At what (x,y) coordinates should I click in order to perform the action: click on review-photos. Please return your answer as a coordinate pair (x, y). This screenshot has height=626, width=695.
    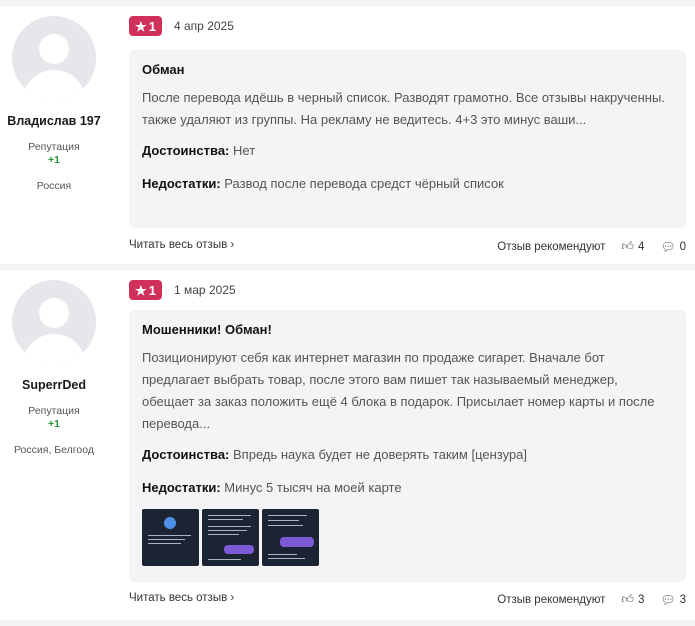
    Looking at the image, I should click on (407, 537).